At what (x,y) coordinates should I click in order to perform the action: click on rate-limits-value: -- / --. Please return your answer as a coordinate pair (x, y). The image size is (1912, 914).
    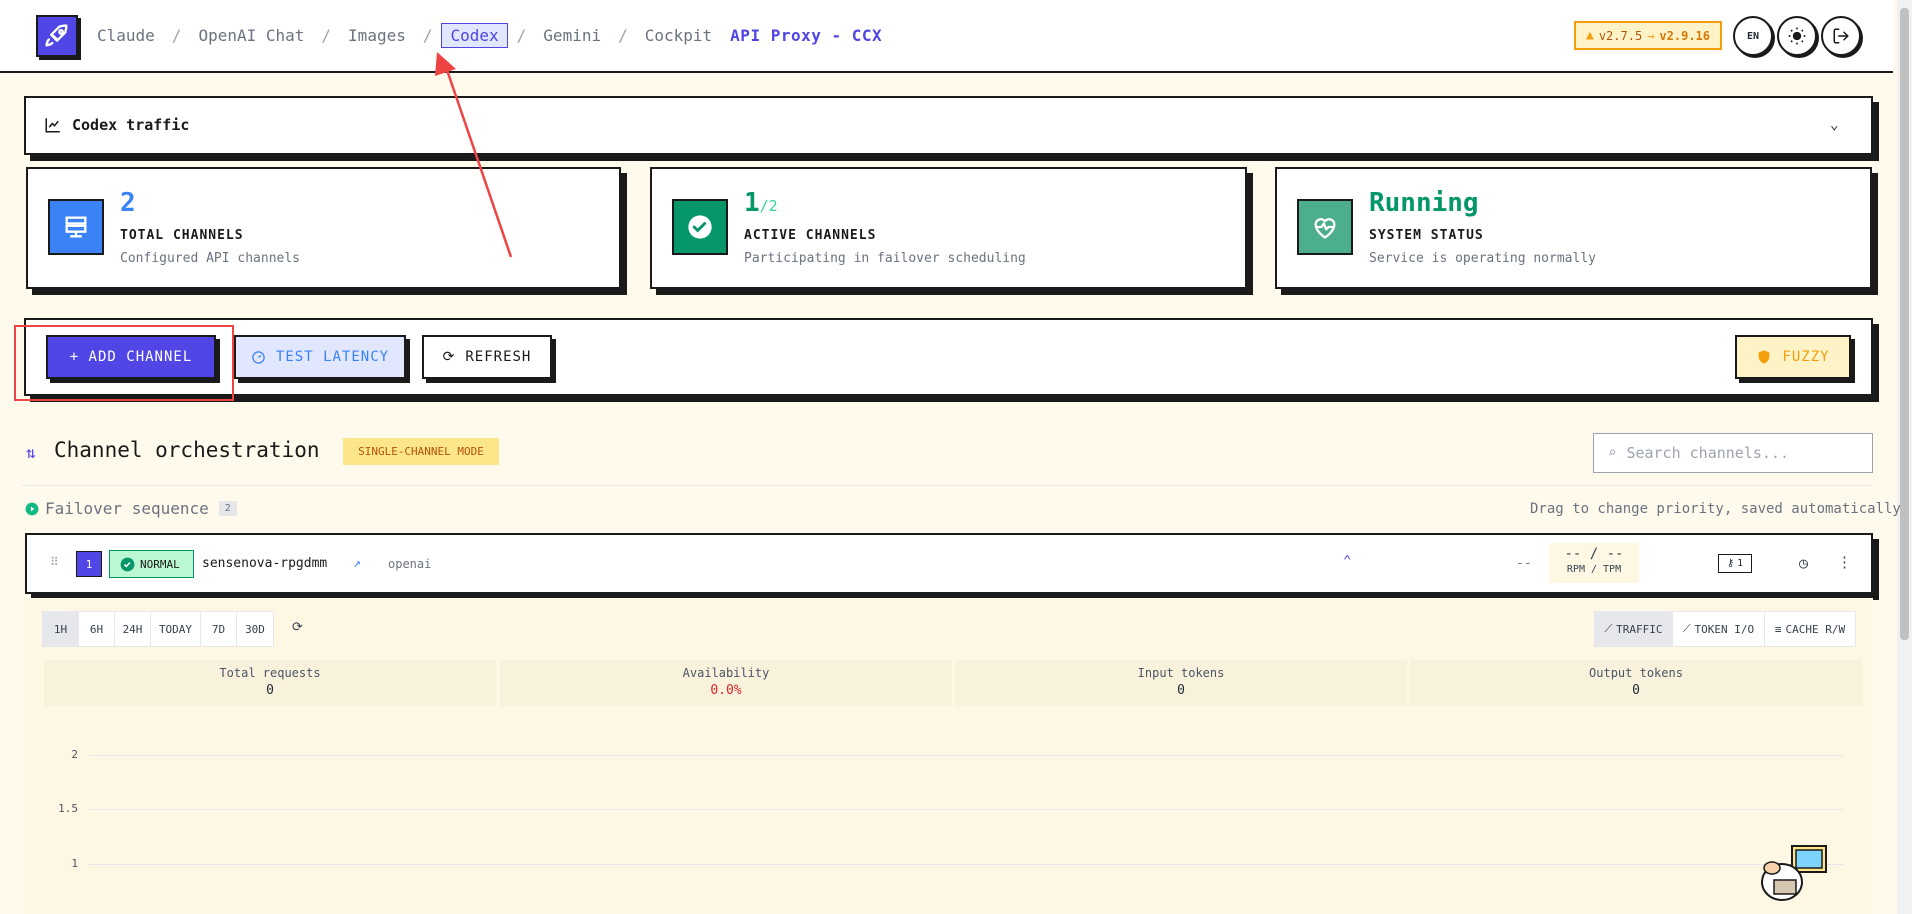
    Looking at the image, I should click on (1594, 554).